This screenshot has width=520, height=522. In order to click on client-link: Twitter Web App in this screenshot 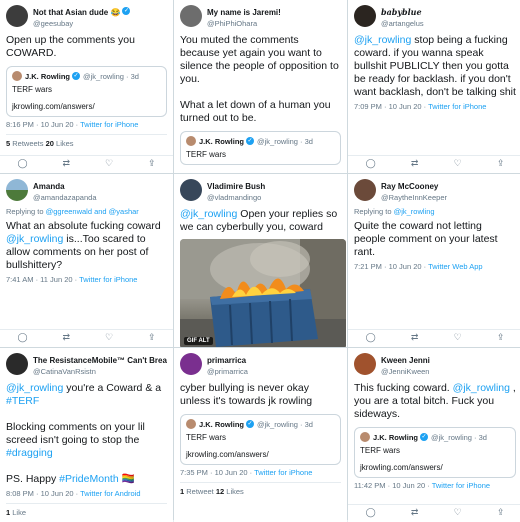, I will do `click(455, 266)`.